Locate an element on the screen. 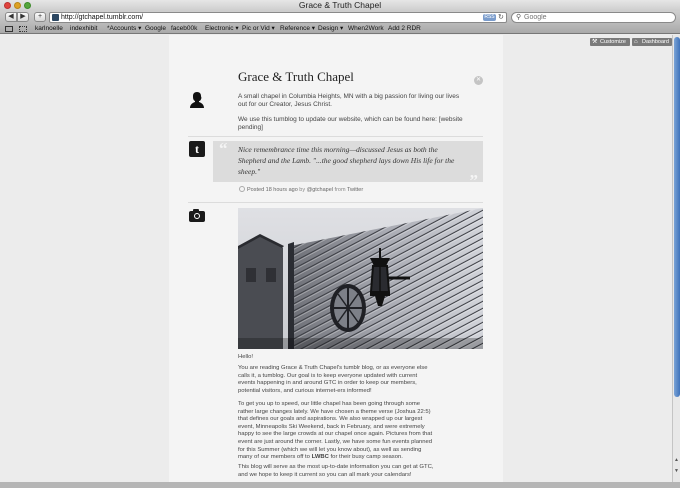 This screenshot has height=488, width=680. bookmark-item: Google is located at coordinates (155, 29).